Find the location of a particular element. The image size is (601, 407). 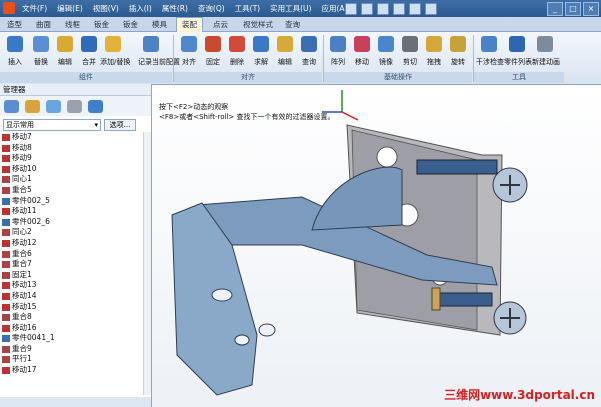

tree-item: 重合5 is located at coordinates (71, 190).